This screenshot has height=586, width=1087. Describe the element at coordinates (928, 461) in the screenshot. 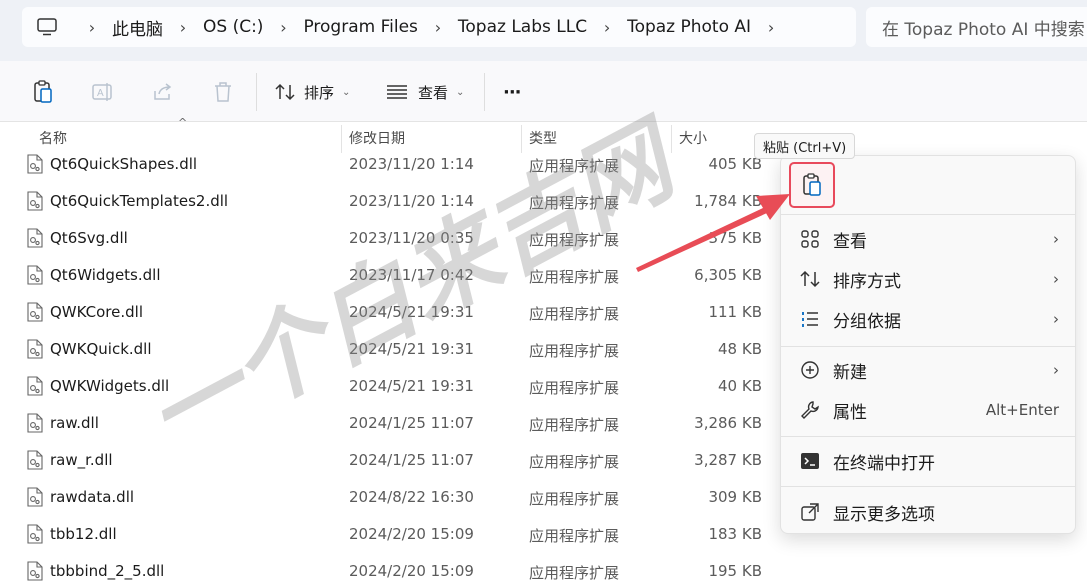

I see `menu-item-open-terminal: 在终端中打开` at that location.